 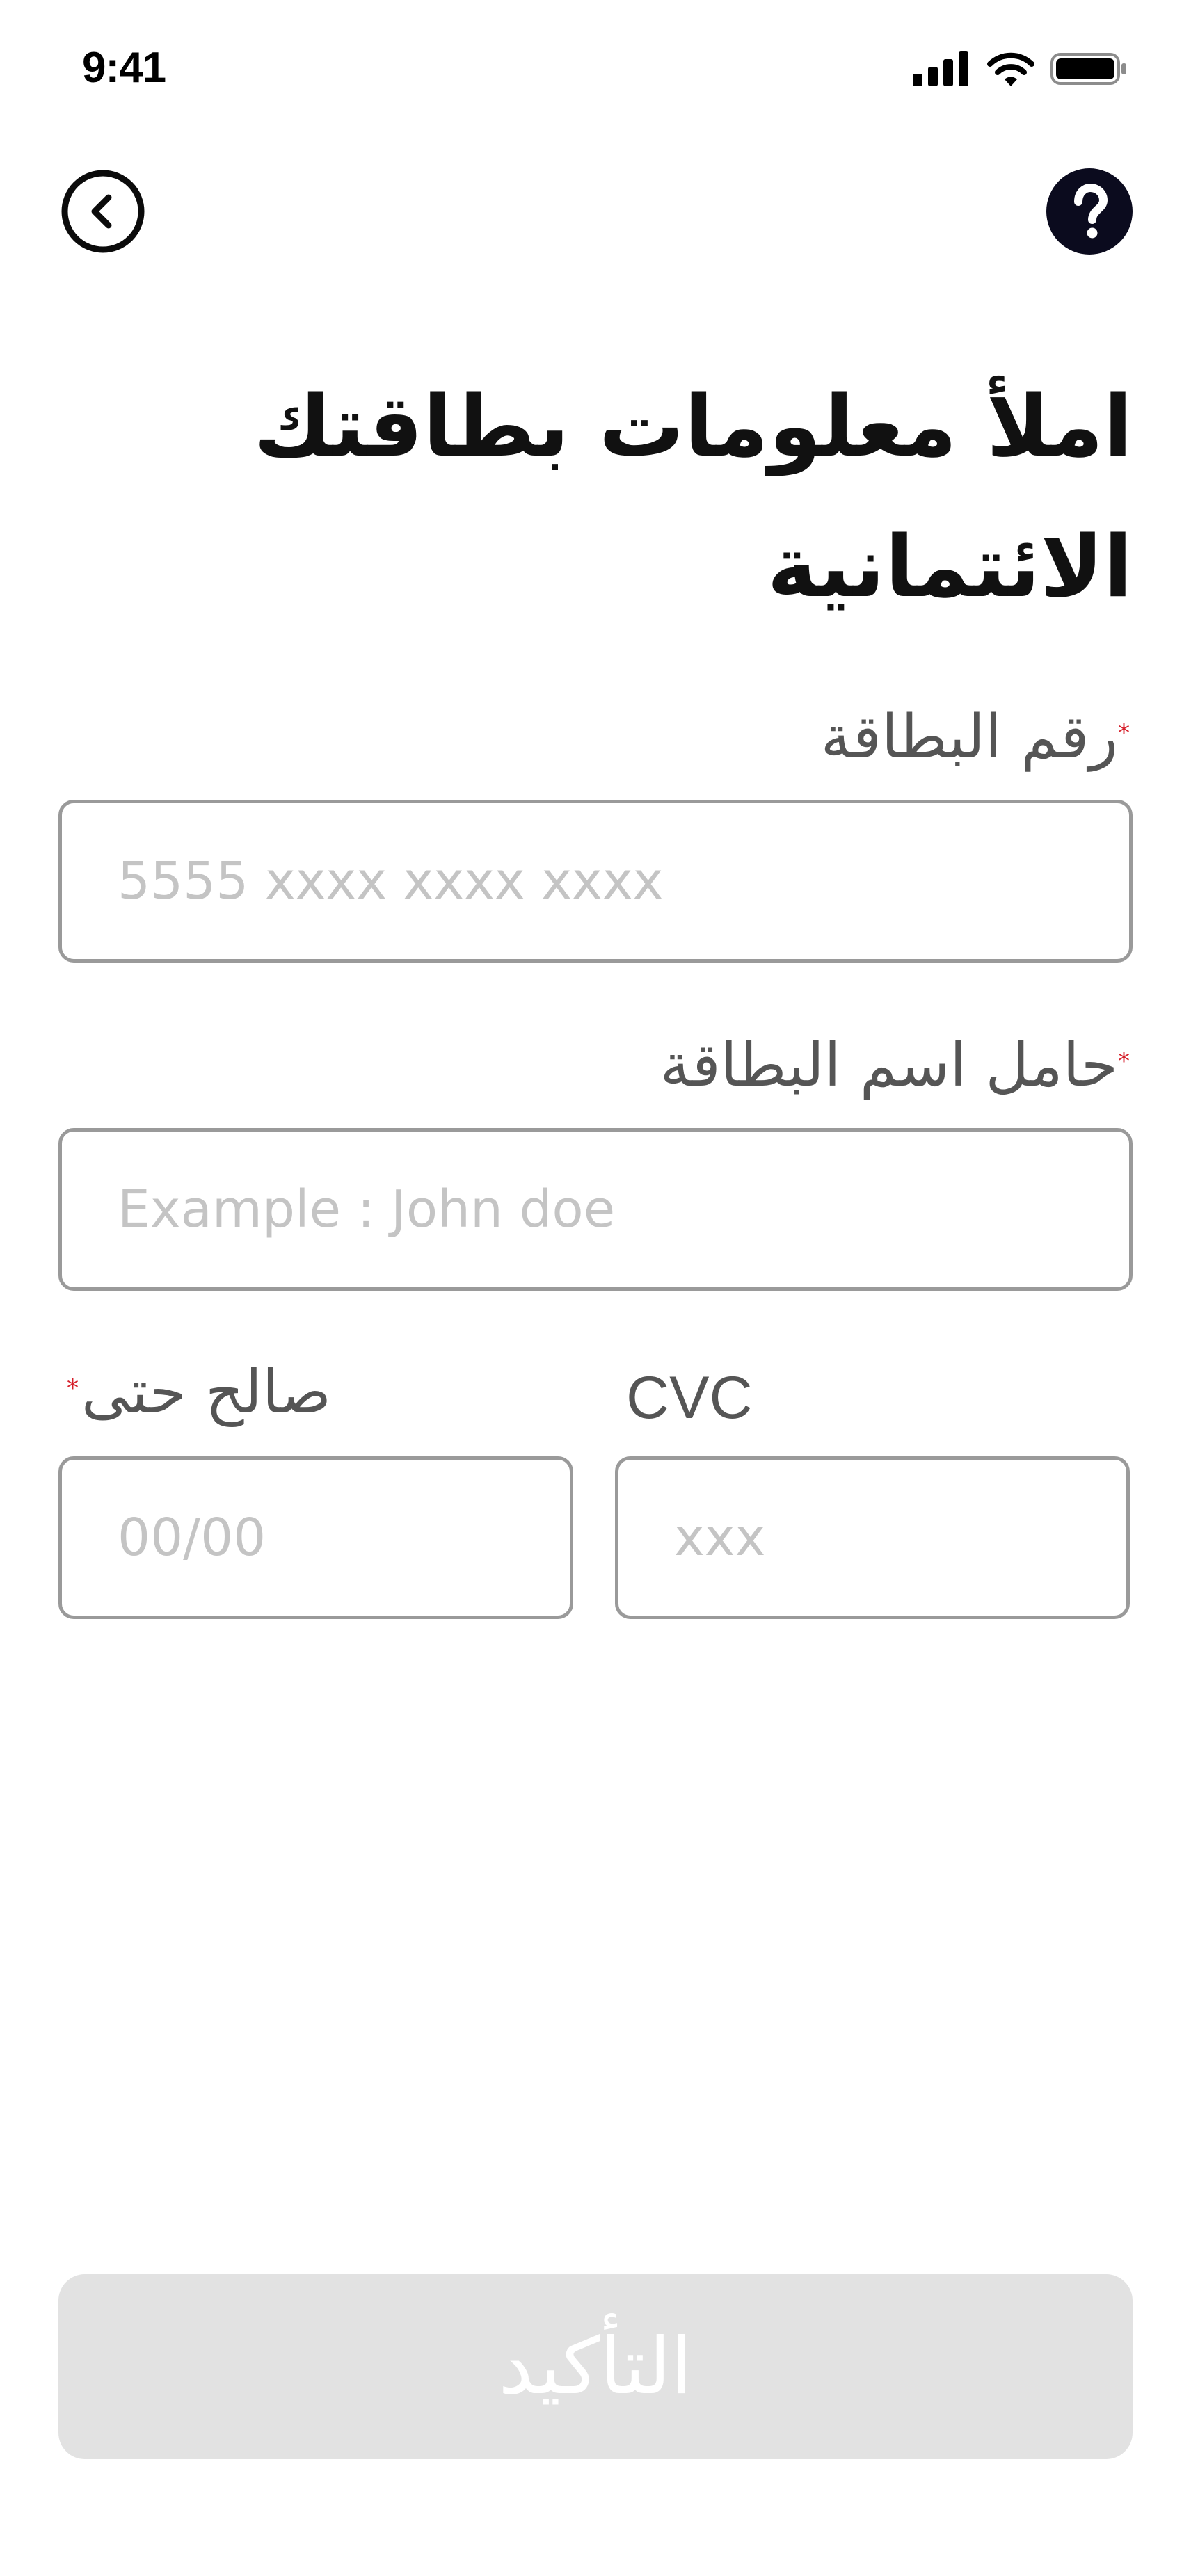 I want to click on cvc-field-box, so click(x=873, y=1537).